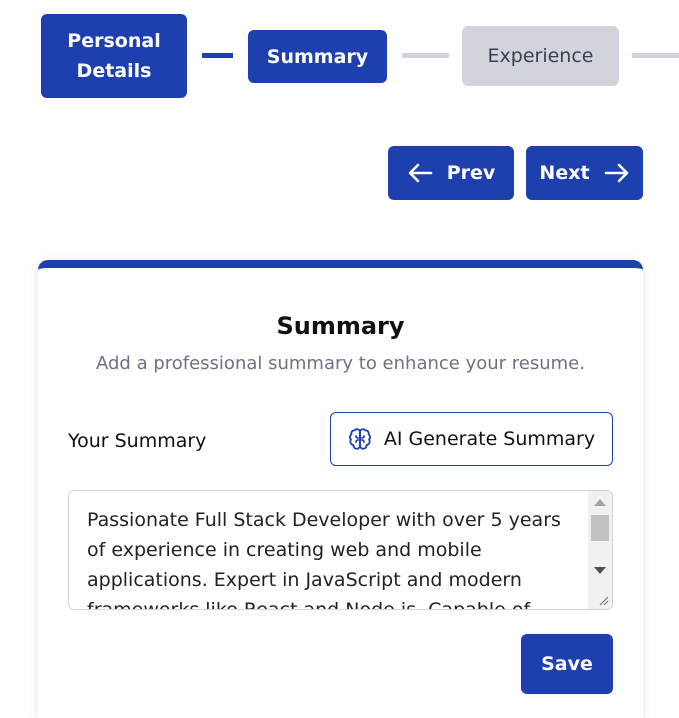  Describe the element at coordinates (616, 173) in the screenshot. I see `arrow-right-icon` at that location.